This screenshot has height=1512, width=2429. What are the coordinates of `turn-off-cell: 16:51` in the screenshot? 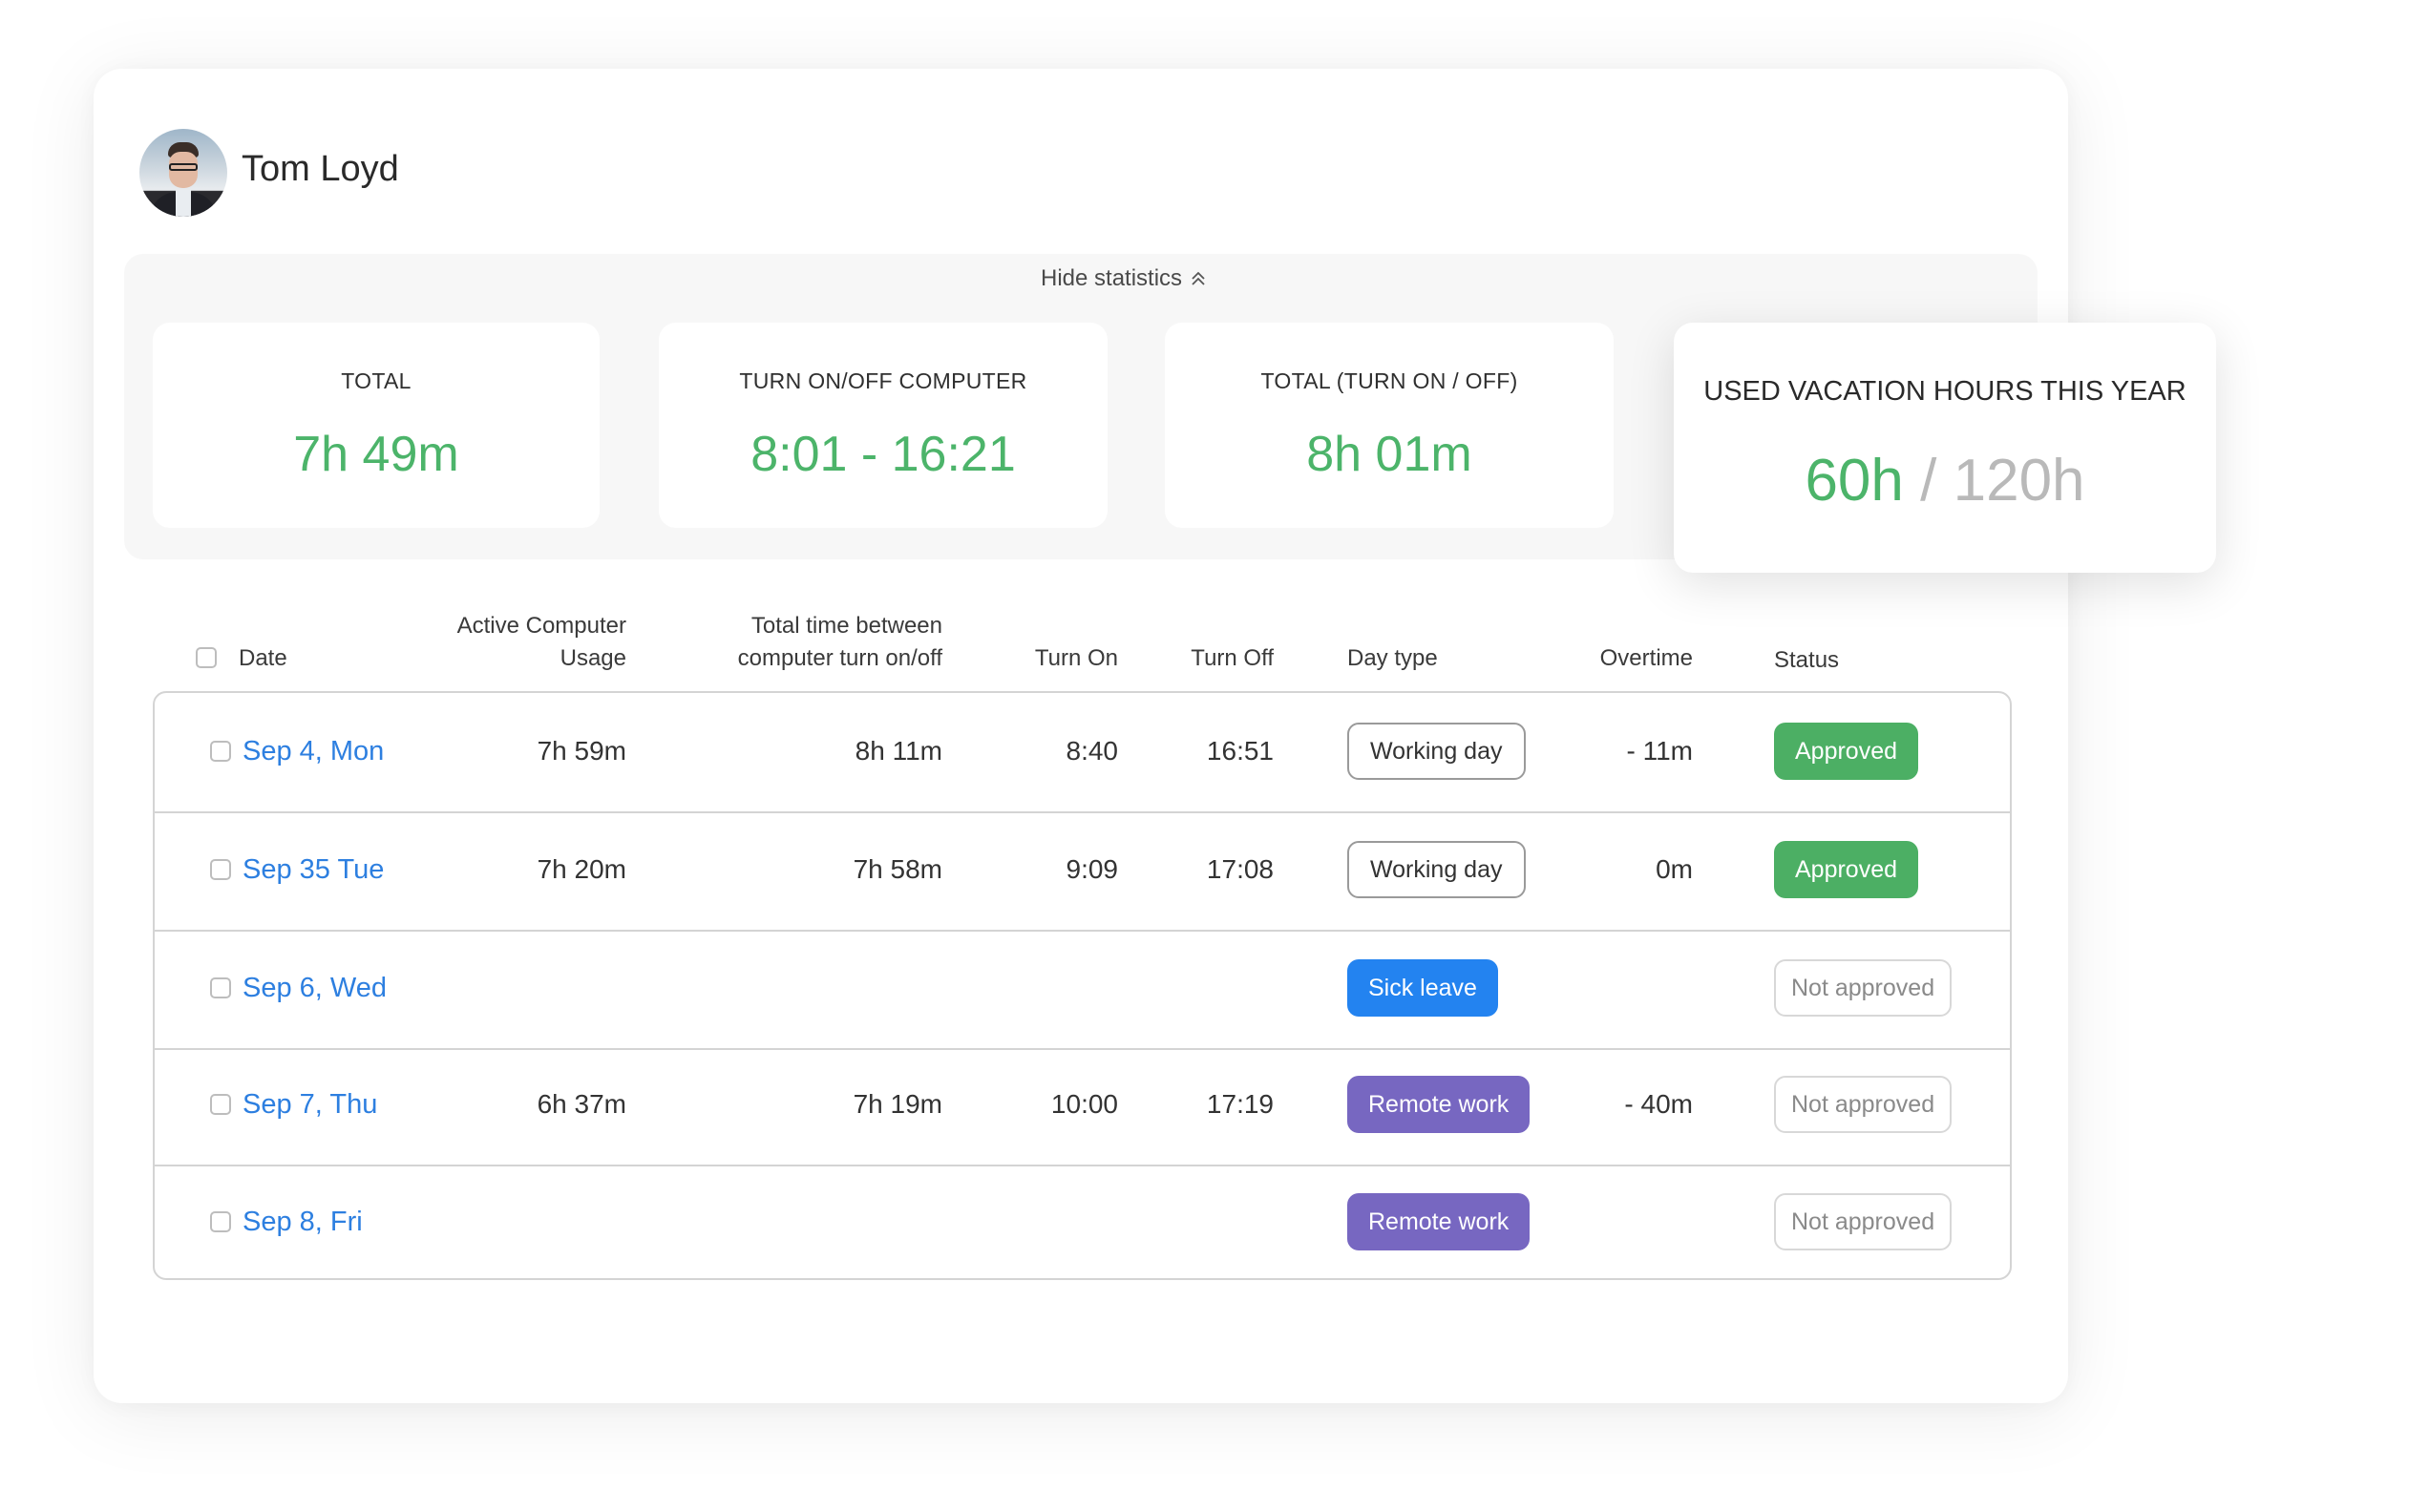 It's located at (1240, 751).